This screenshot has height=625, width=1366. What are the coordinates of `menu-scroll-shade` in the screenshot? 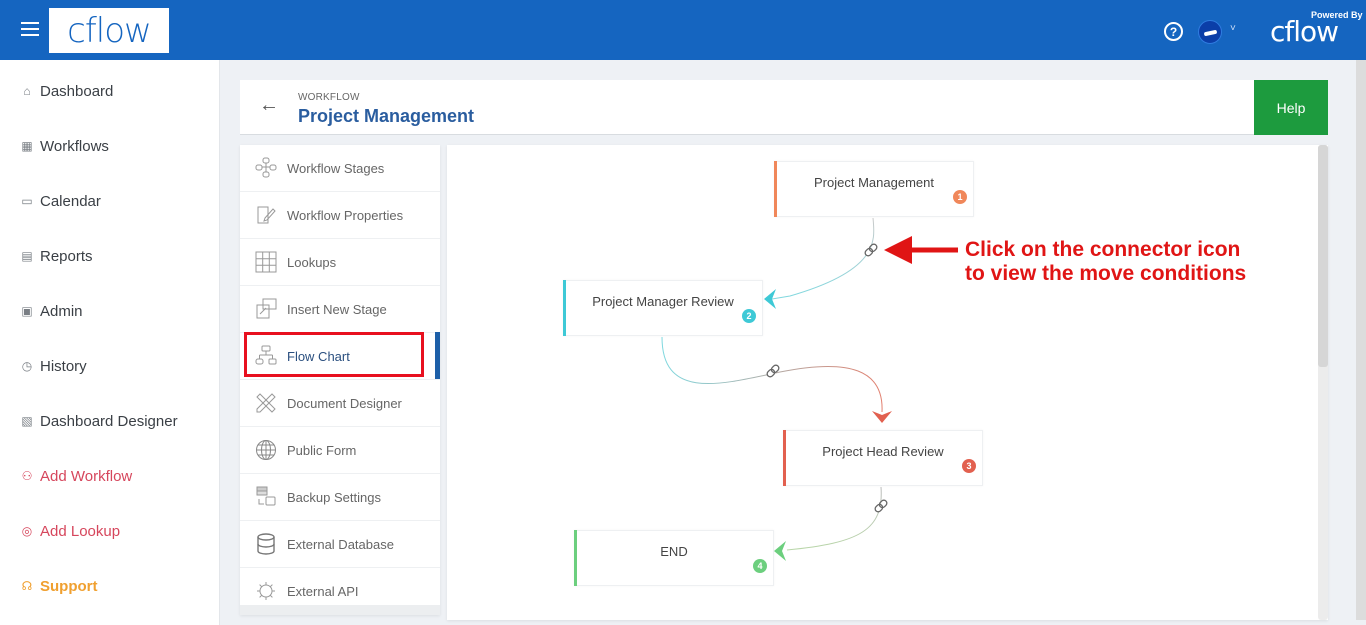 It's located at (340, 610).